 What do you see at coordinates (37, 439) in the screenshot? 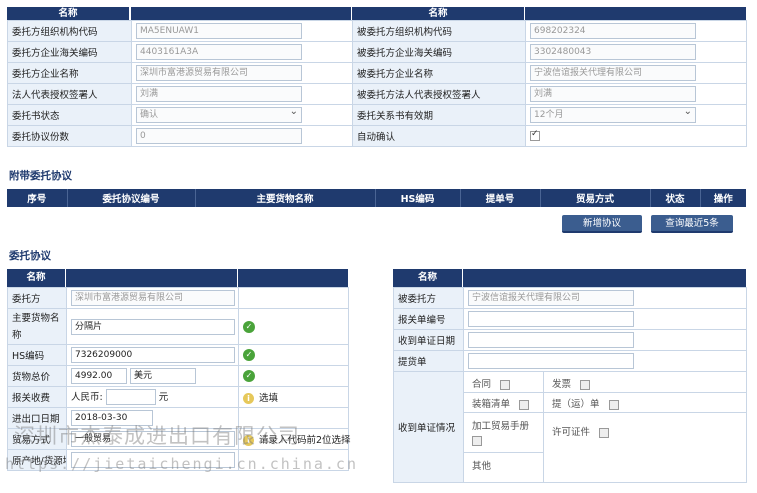
I see `trade-label: 贸易方式` at bounding box center [37, 439].